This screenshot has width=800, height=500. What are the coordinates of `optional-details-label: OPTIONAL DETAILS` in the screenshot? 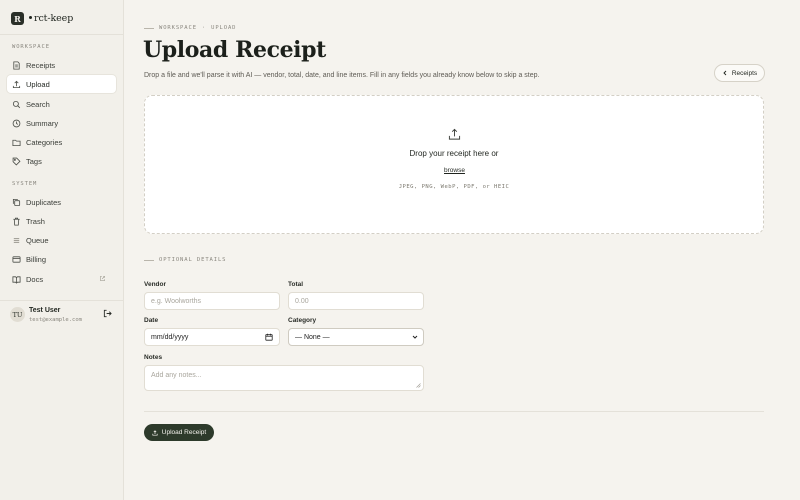 It's located at (185, 260).